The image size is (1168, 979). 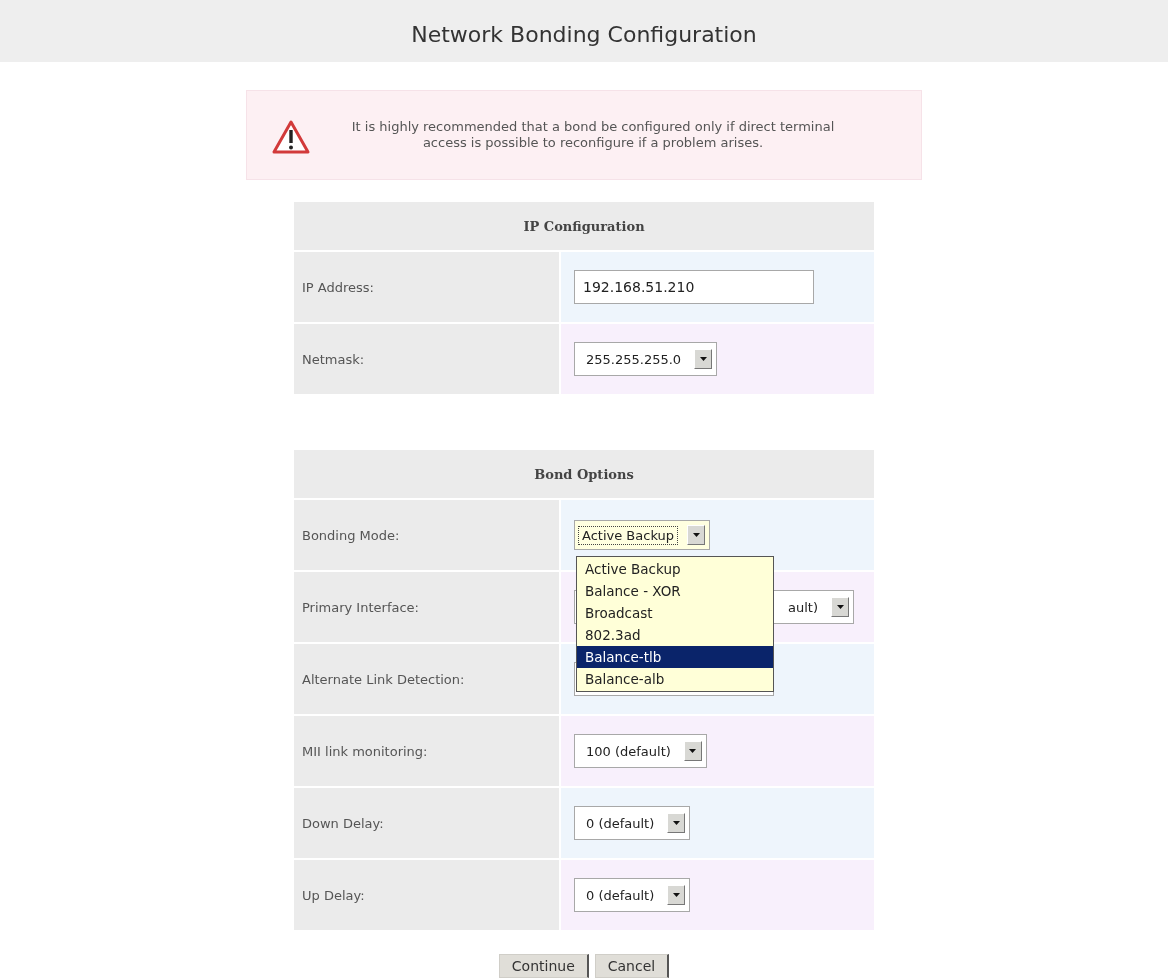 What do you see at coordinates (675, 613) in the screenshot?
I see `dropdown-option: Broadcast` at bounding box center [675, 613].